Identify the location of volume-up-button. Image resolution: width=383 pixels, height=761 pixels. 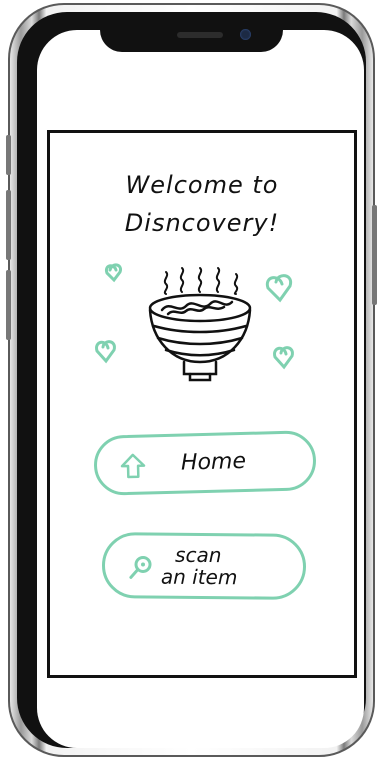
(8, 225).